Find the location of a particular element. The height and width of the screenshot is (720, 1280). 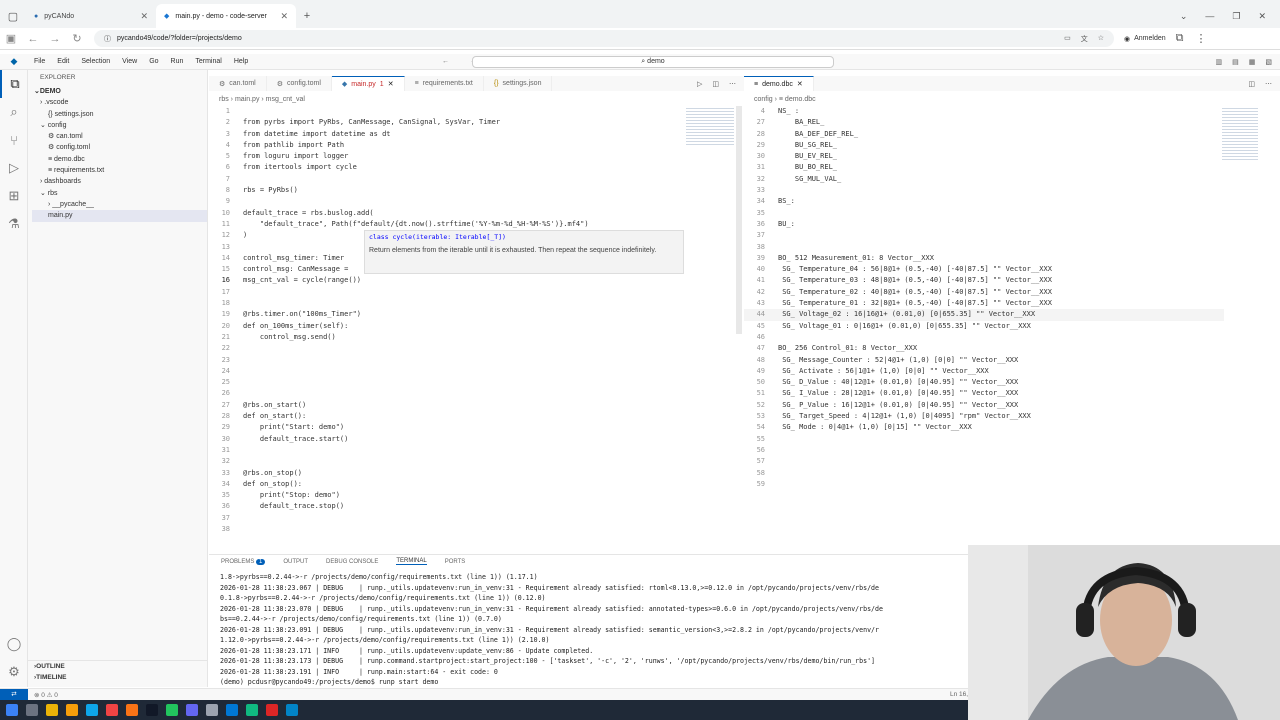

run-debug-icon: ▷ is located at coordinates (14, 168).